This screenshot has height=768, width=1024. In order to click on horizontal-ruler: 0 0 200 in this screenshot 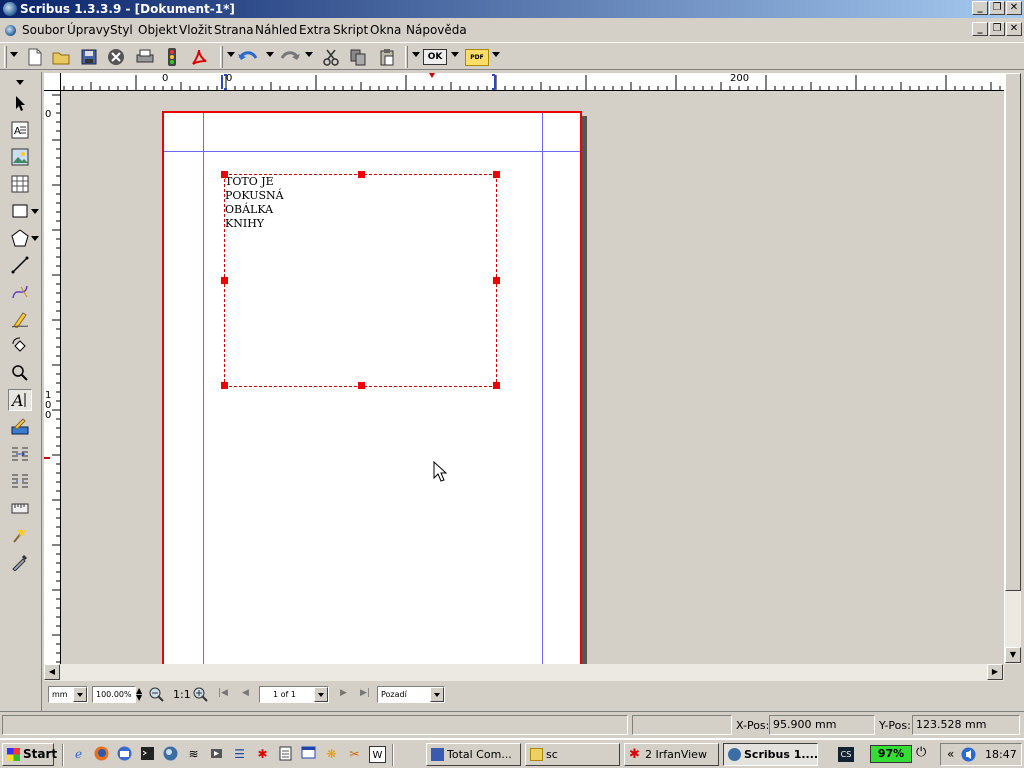, I will do `click(524, 82)`.